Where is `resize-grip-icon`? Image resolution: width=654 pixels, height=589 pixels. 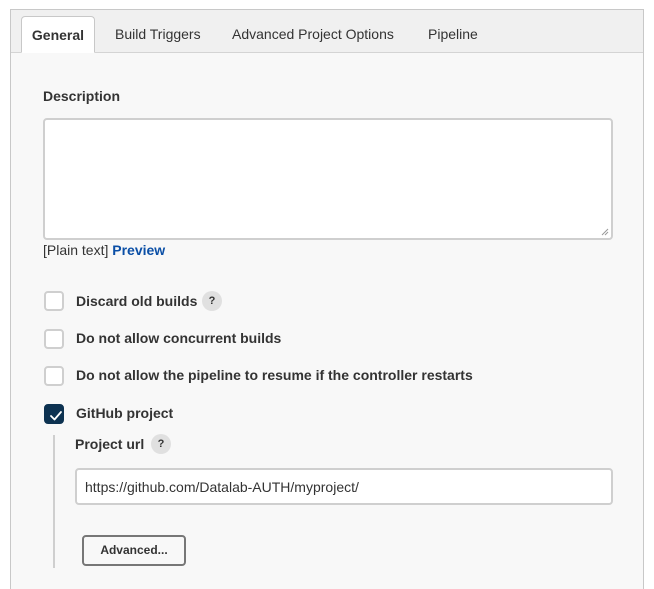 resize-grip-icon is located at coordinates (605, 232).